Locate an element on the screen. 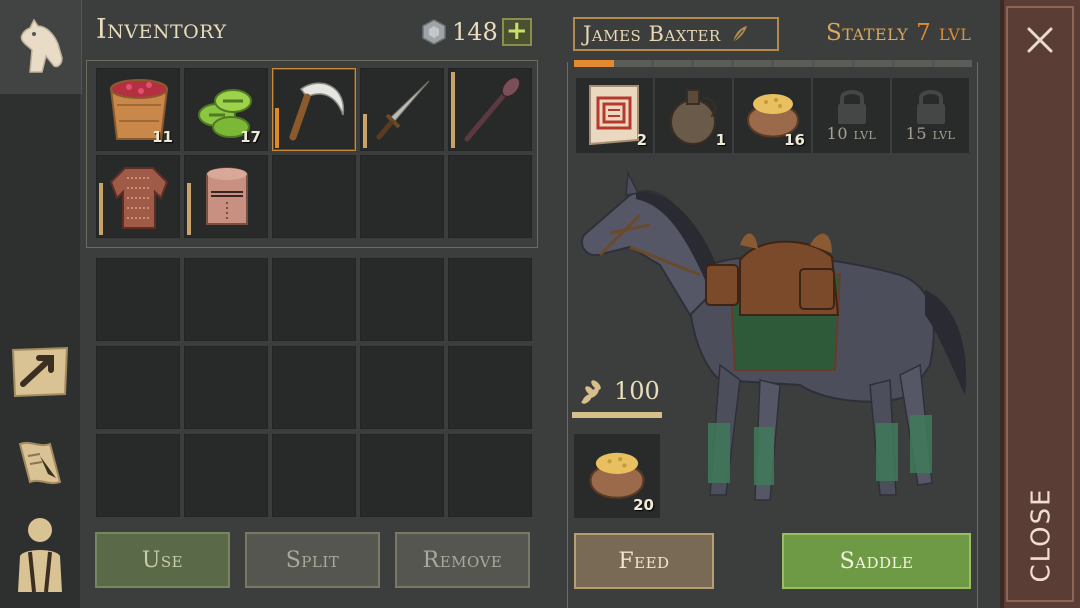  feed-button: Feed is located at coordinates (644, 561).